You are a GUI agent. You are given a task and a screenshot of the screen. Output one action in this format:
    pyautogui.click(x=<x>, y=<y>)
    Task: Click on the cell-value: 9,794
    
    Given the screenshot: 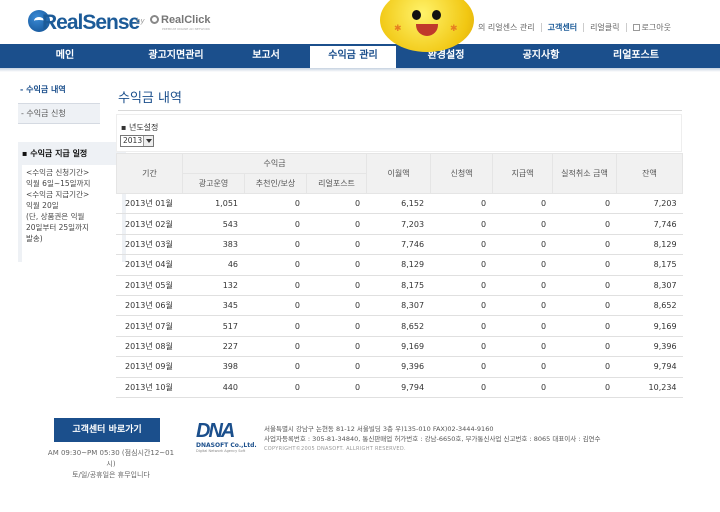 What is the action you would take?
    pyautogui.click(x=649, y=367)
    